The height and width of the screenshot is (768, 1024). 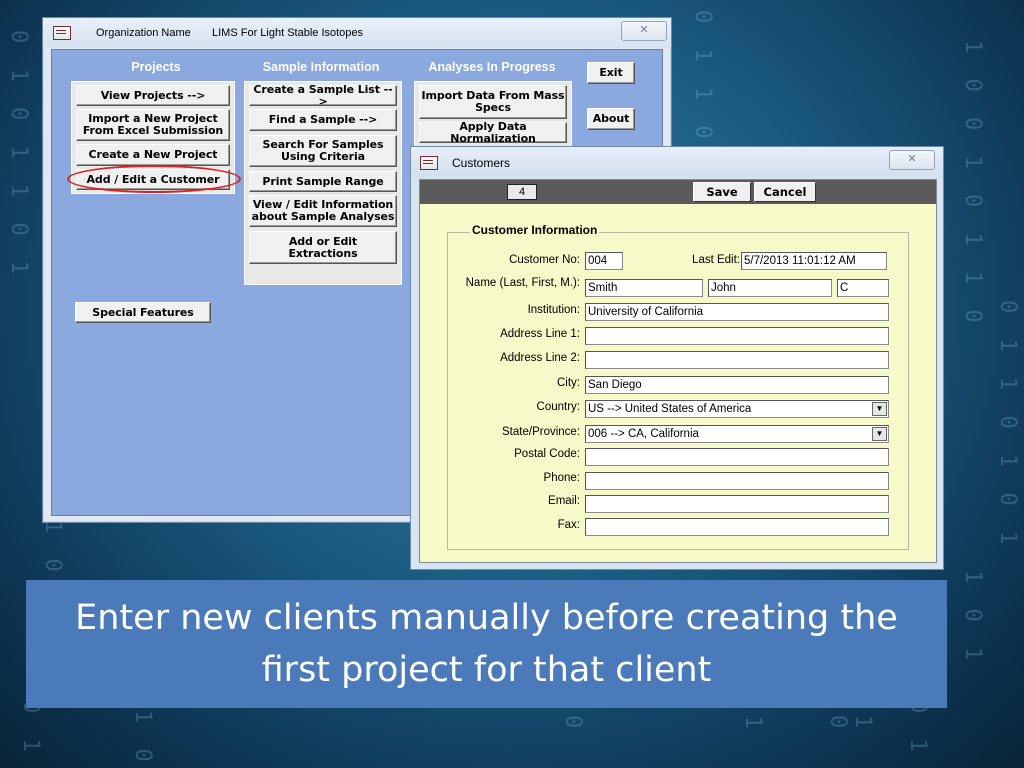 I want to click on find-sample-button: Find a Sample -->, so click(x=323, y=120).